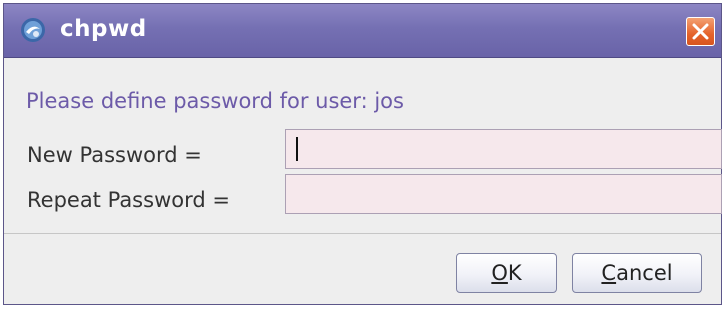  I want to click on new-password-input, so click(503, 149).